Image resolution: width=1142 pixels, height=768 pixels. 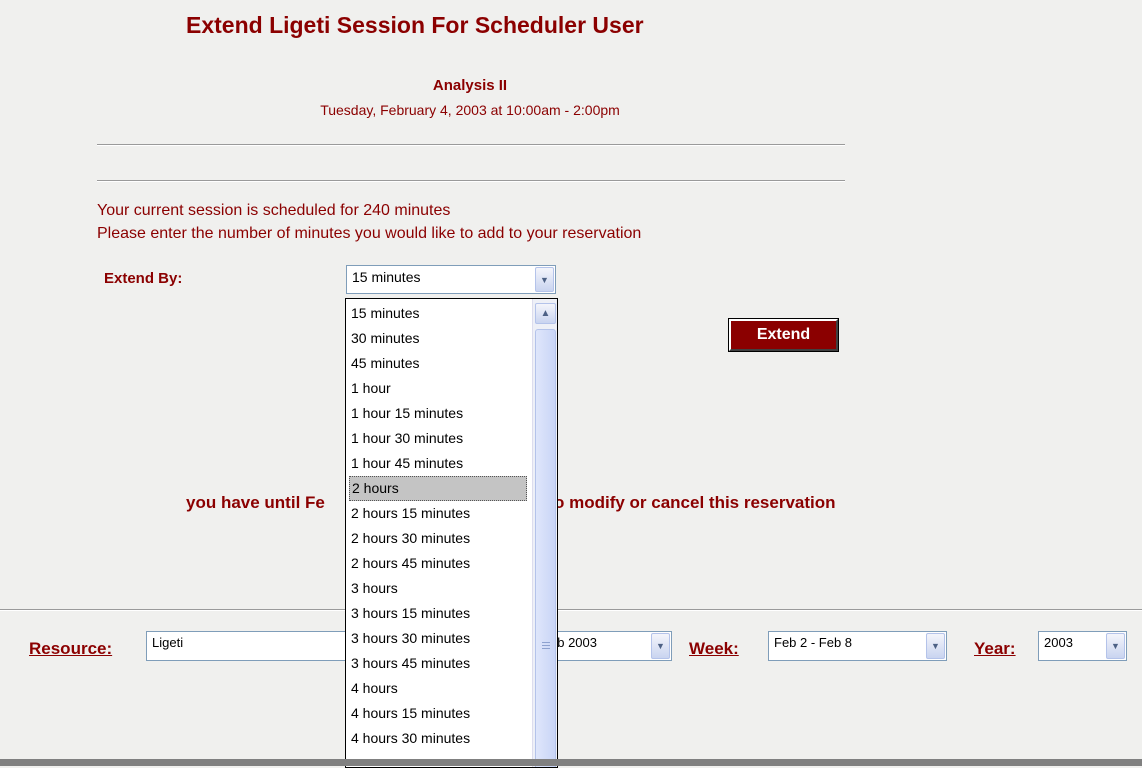 What do you see at coordinates (995, 649) in the screenshot?
I see `year-link: Year:` at bounding box center [995, 649].